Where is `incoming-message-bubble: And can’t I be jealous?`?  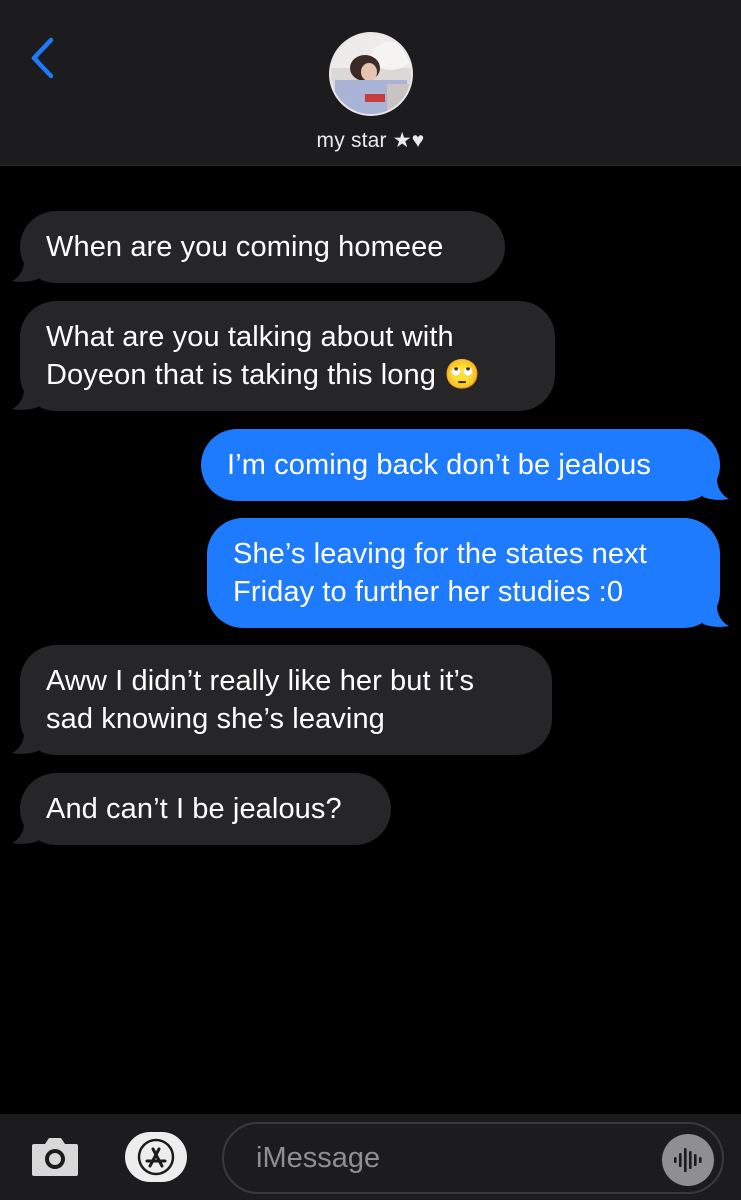
incoming-message-bubble: And can’t I be jealous? is located at coordinates (205, 809).